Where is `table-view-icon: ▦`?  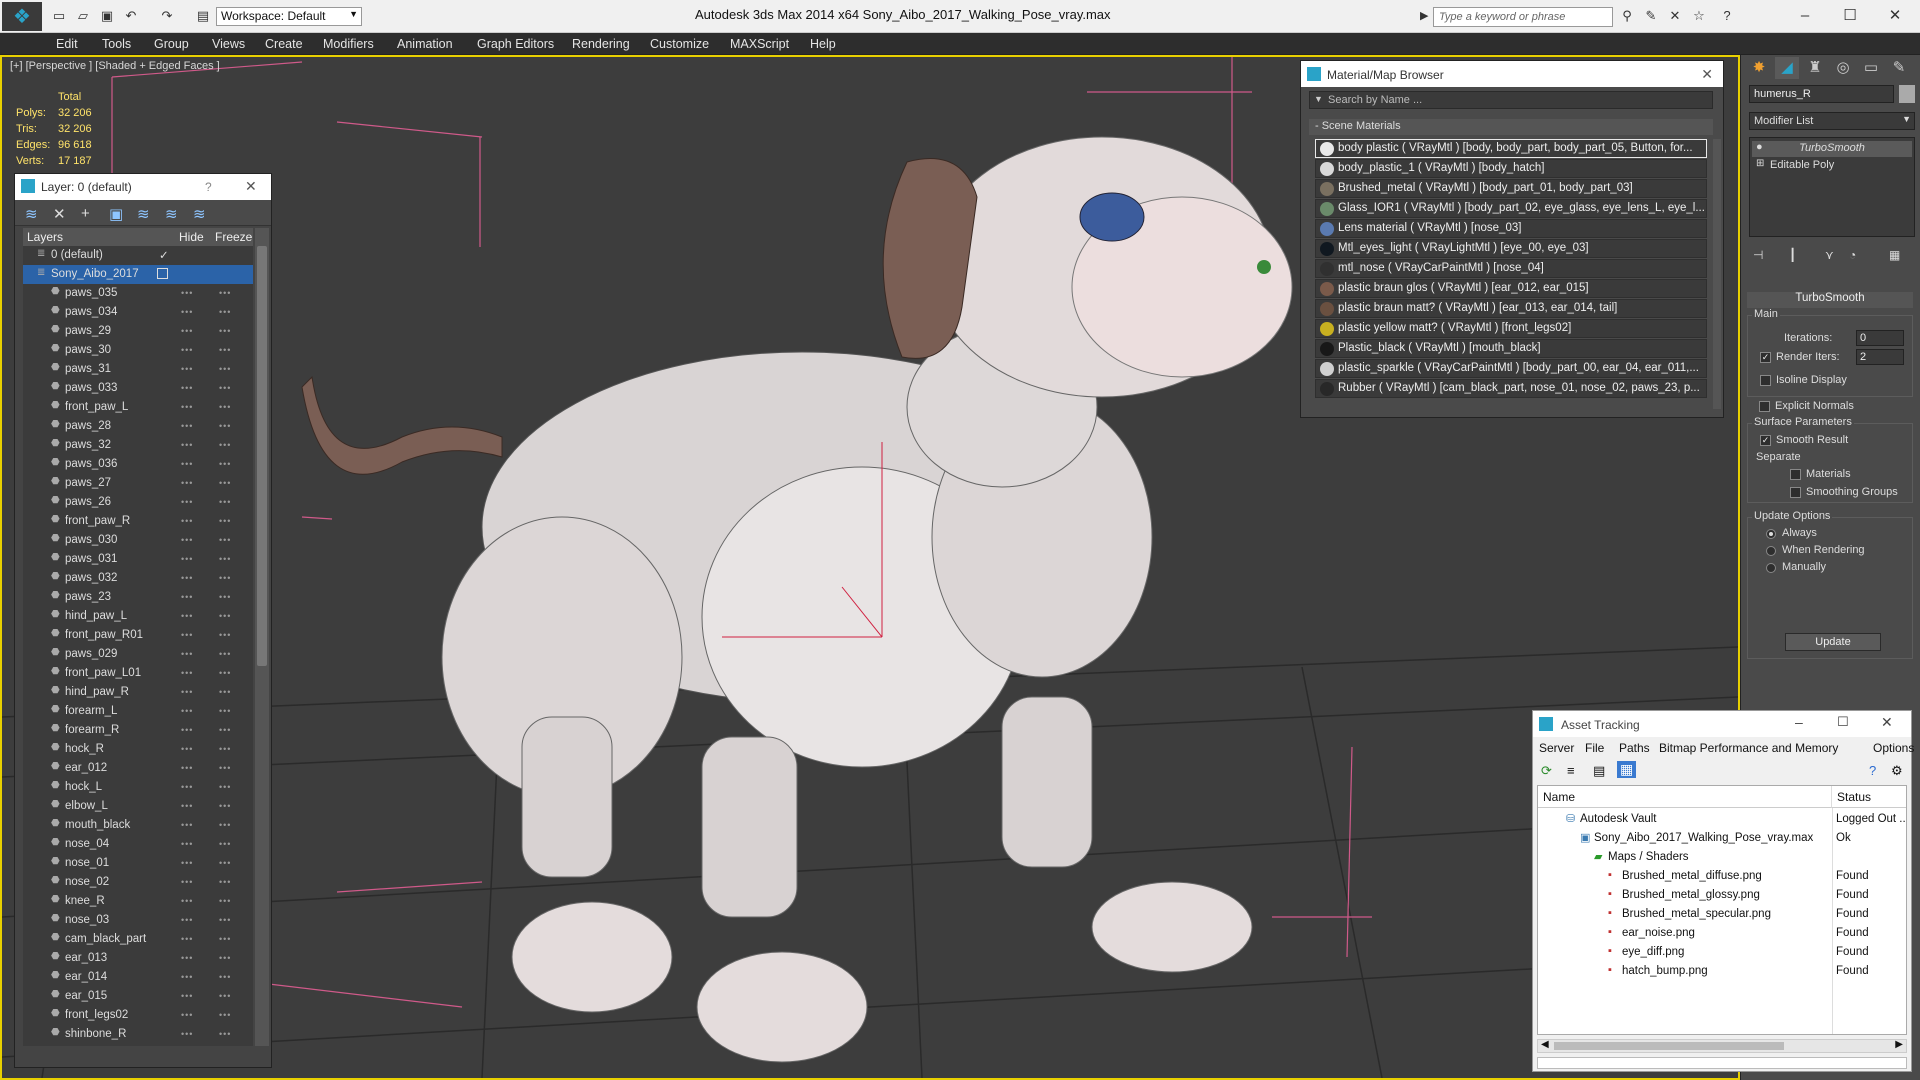 table-view-icon: ▦ is located at coordinates (1627, 769).